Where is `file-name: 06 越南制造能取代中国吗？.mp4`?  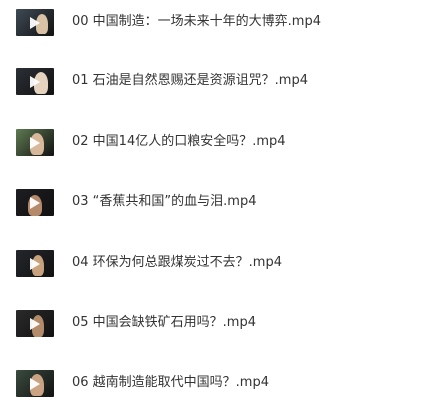 file-name: 06 越南制造能取代中国吗？.mp4 is located at coordinates (170, 382).